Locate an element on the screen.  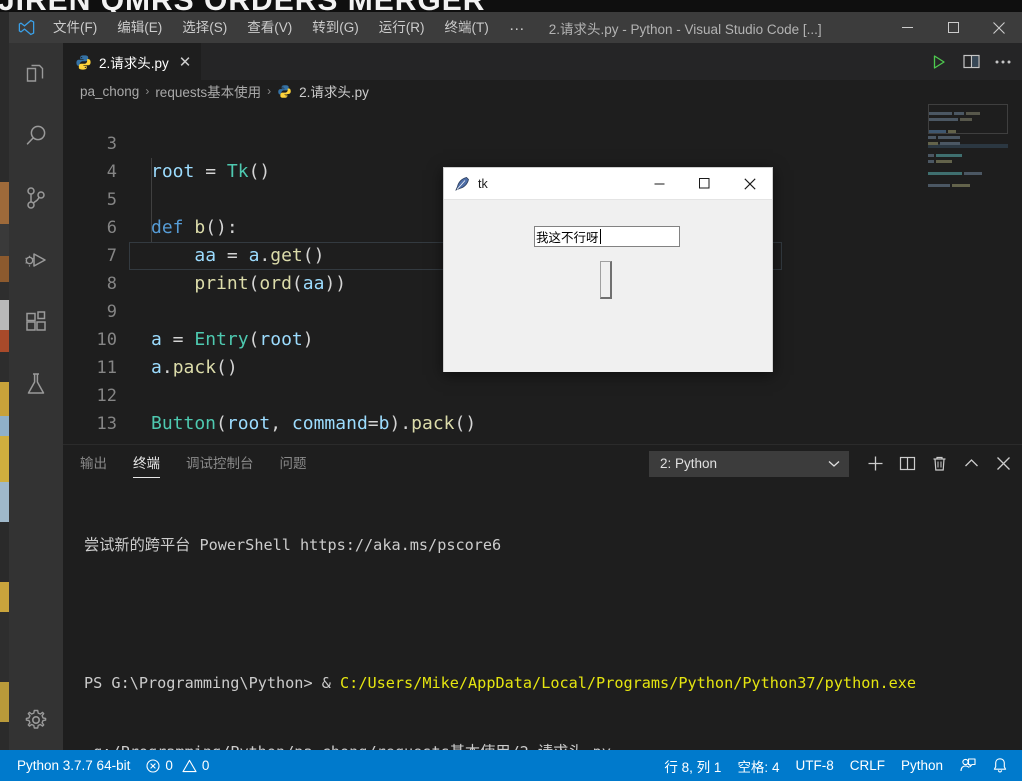
status-notifications-button is located at coordinates (1000, 765).